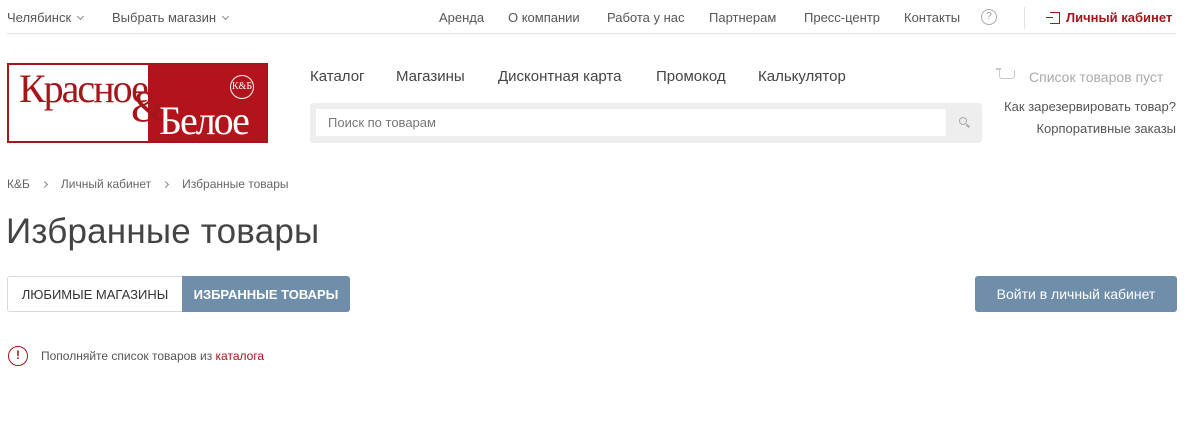 This screenshot has height=438, width=1189. Describe the element at coordinates (430, 76) in the screenshot. I see `nav-stores: Магазины` at that location.